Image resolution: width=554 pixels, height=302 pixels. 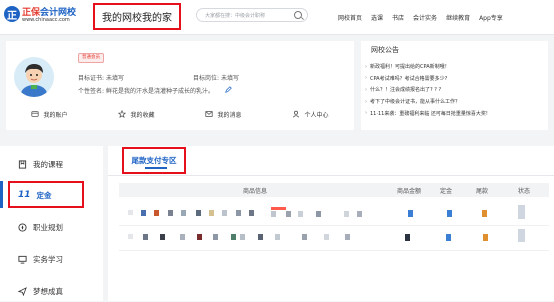 What do you see at coordinates (425, 17) in the screenshot?
I see `nav-practice: 会计实务` at bounding box center [425, 17].